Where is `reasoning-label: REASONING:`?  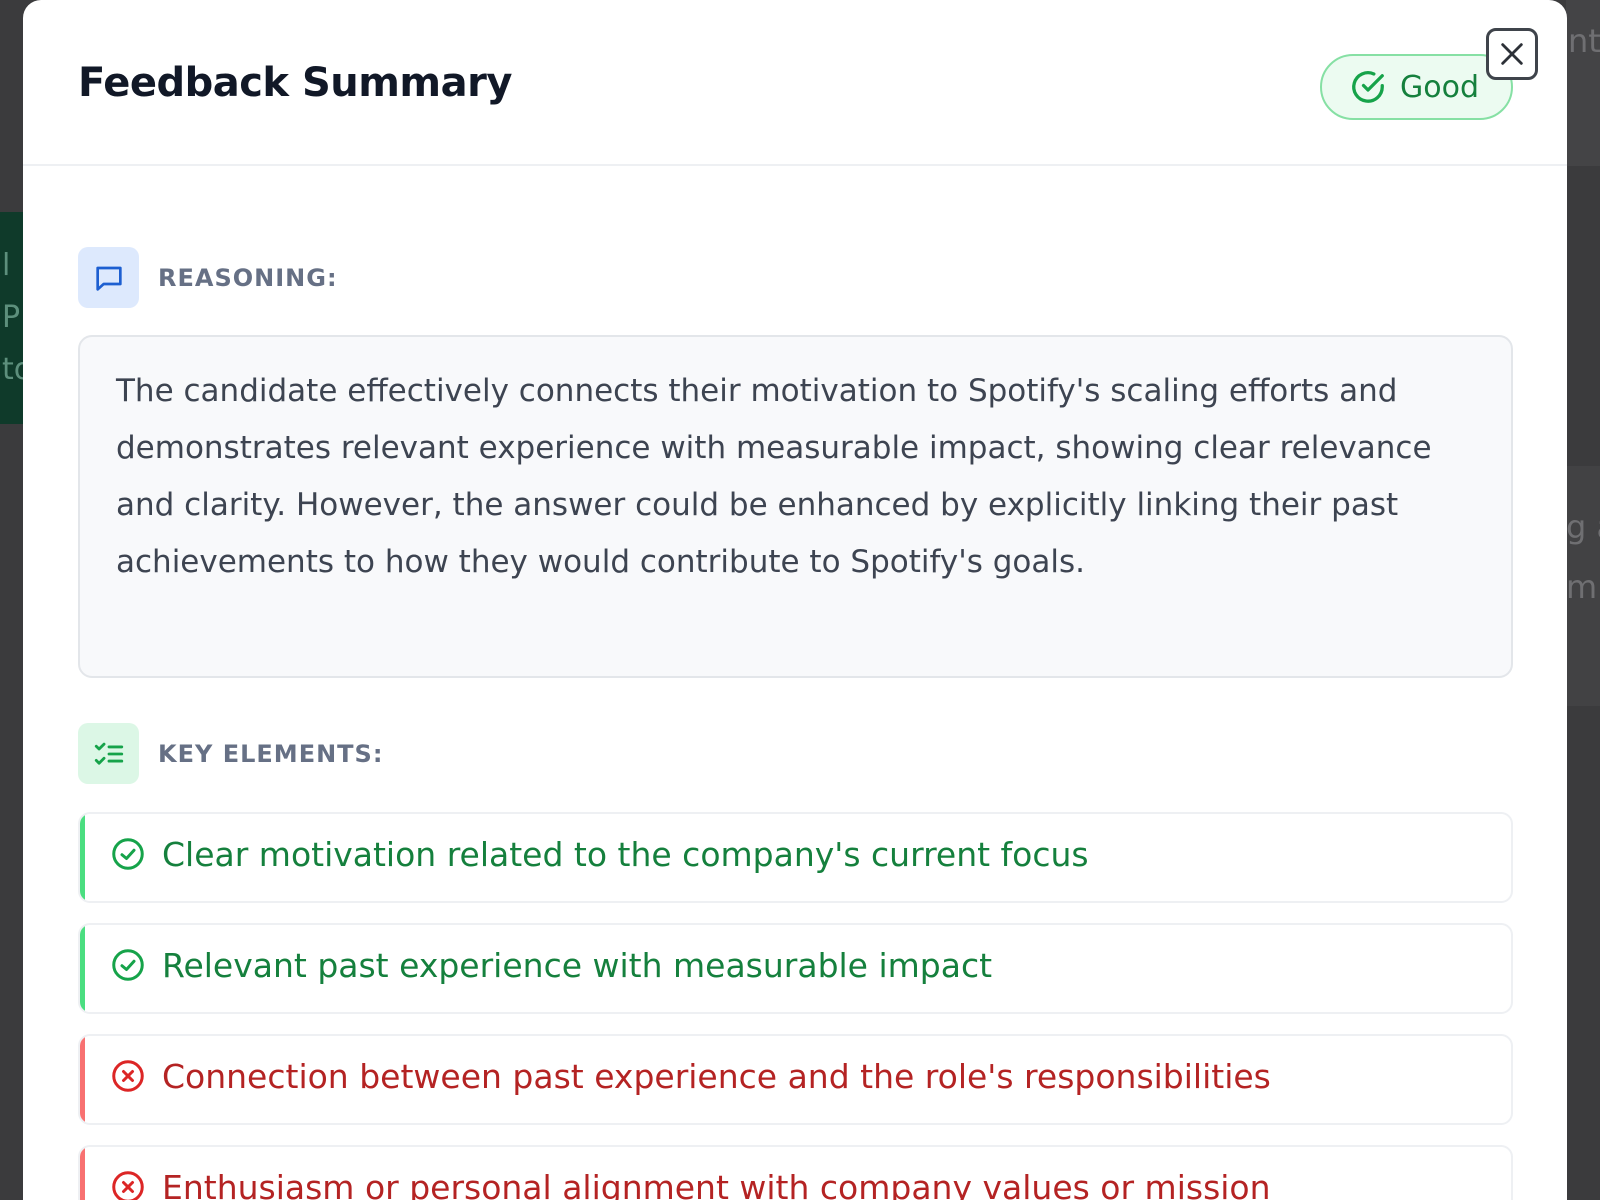
reasoning-label: REASONING: is located at coordinates (248, 277).